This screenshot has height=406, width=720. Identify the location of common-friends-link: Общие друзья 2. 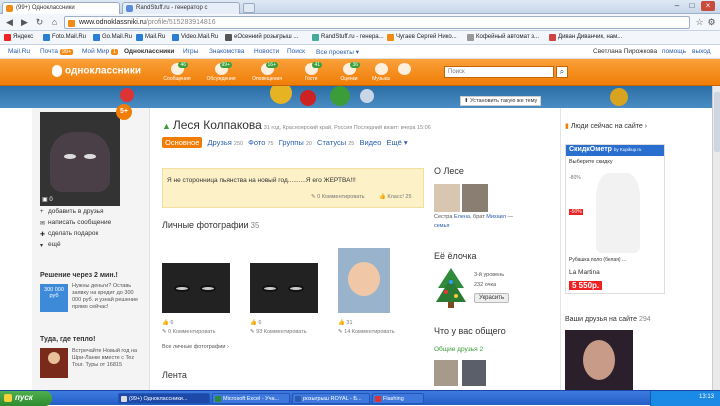
(458, 349).